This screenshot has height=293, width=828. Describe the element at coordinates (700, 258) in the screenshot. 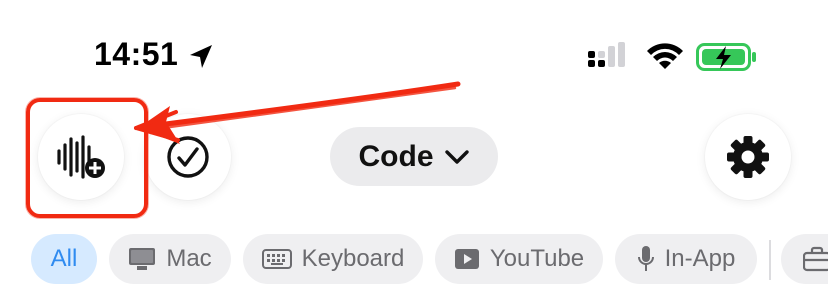

I see `filter-chip-label: In-App` at that location.